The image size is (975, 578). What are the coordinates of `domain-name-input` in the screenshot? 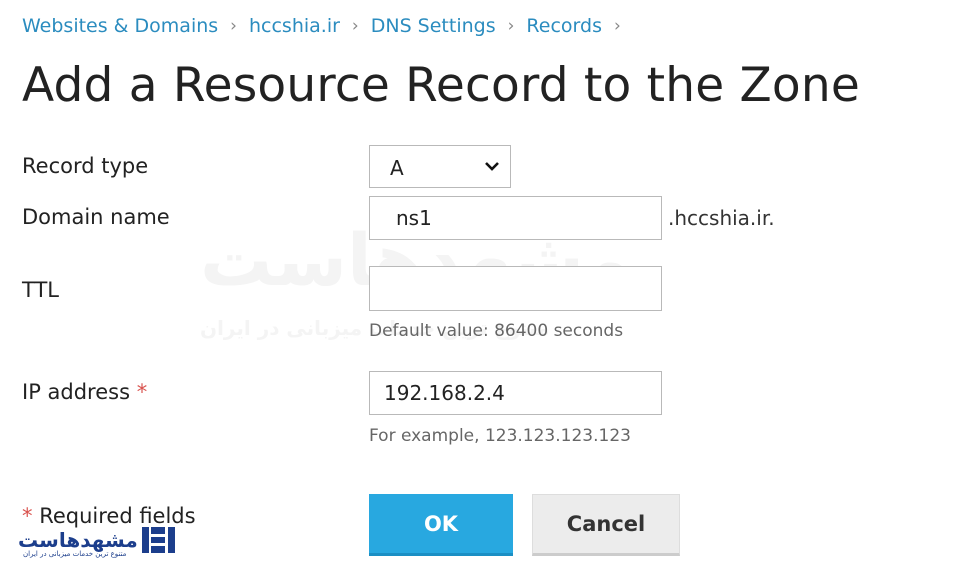 It's located at (515, 218).